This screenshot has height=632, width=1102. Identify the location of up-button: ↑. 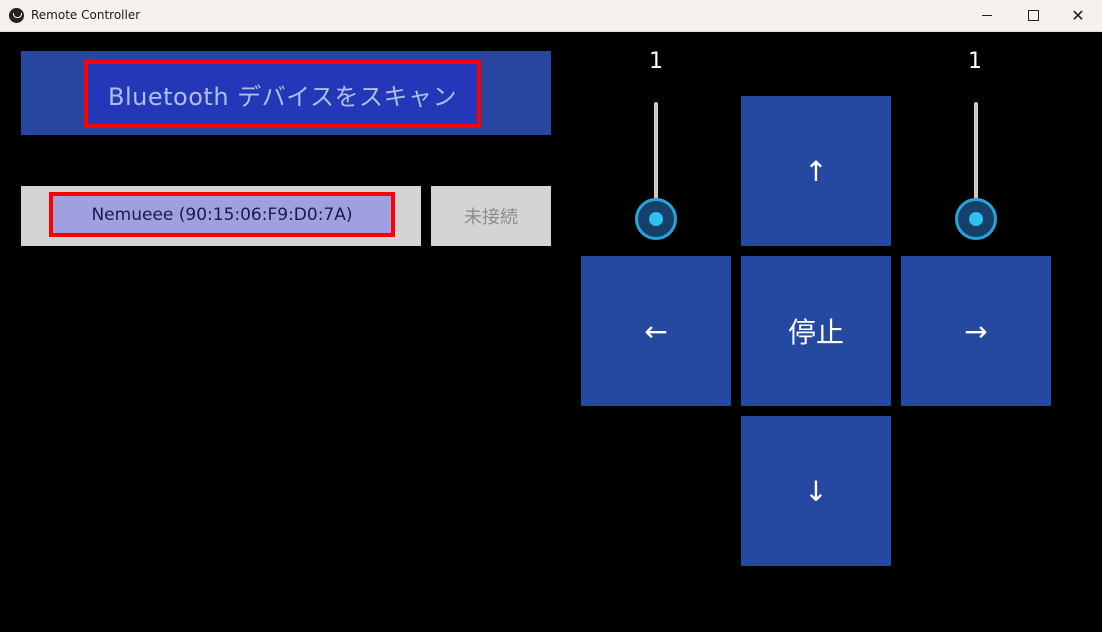
(816, 171).